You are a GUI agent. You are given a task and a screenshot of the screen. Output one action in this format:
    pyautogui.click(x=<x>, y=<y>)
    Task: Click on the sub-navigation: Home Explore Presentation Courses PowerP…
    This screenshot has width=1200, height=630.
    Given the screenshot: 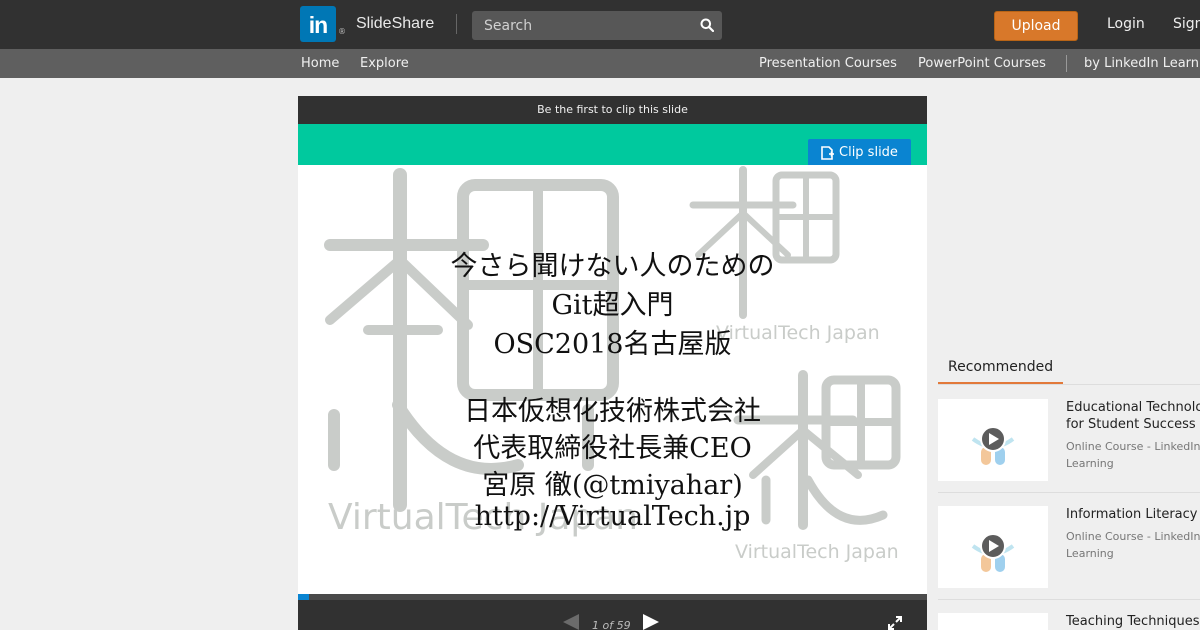 What is the action you would take?
    pyautogui.click(x=600, y=63)
    